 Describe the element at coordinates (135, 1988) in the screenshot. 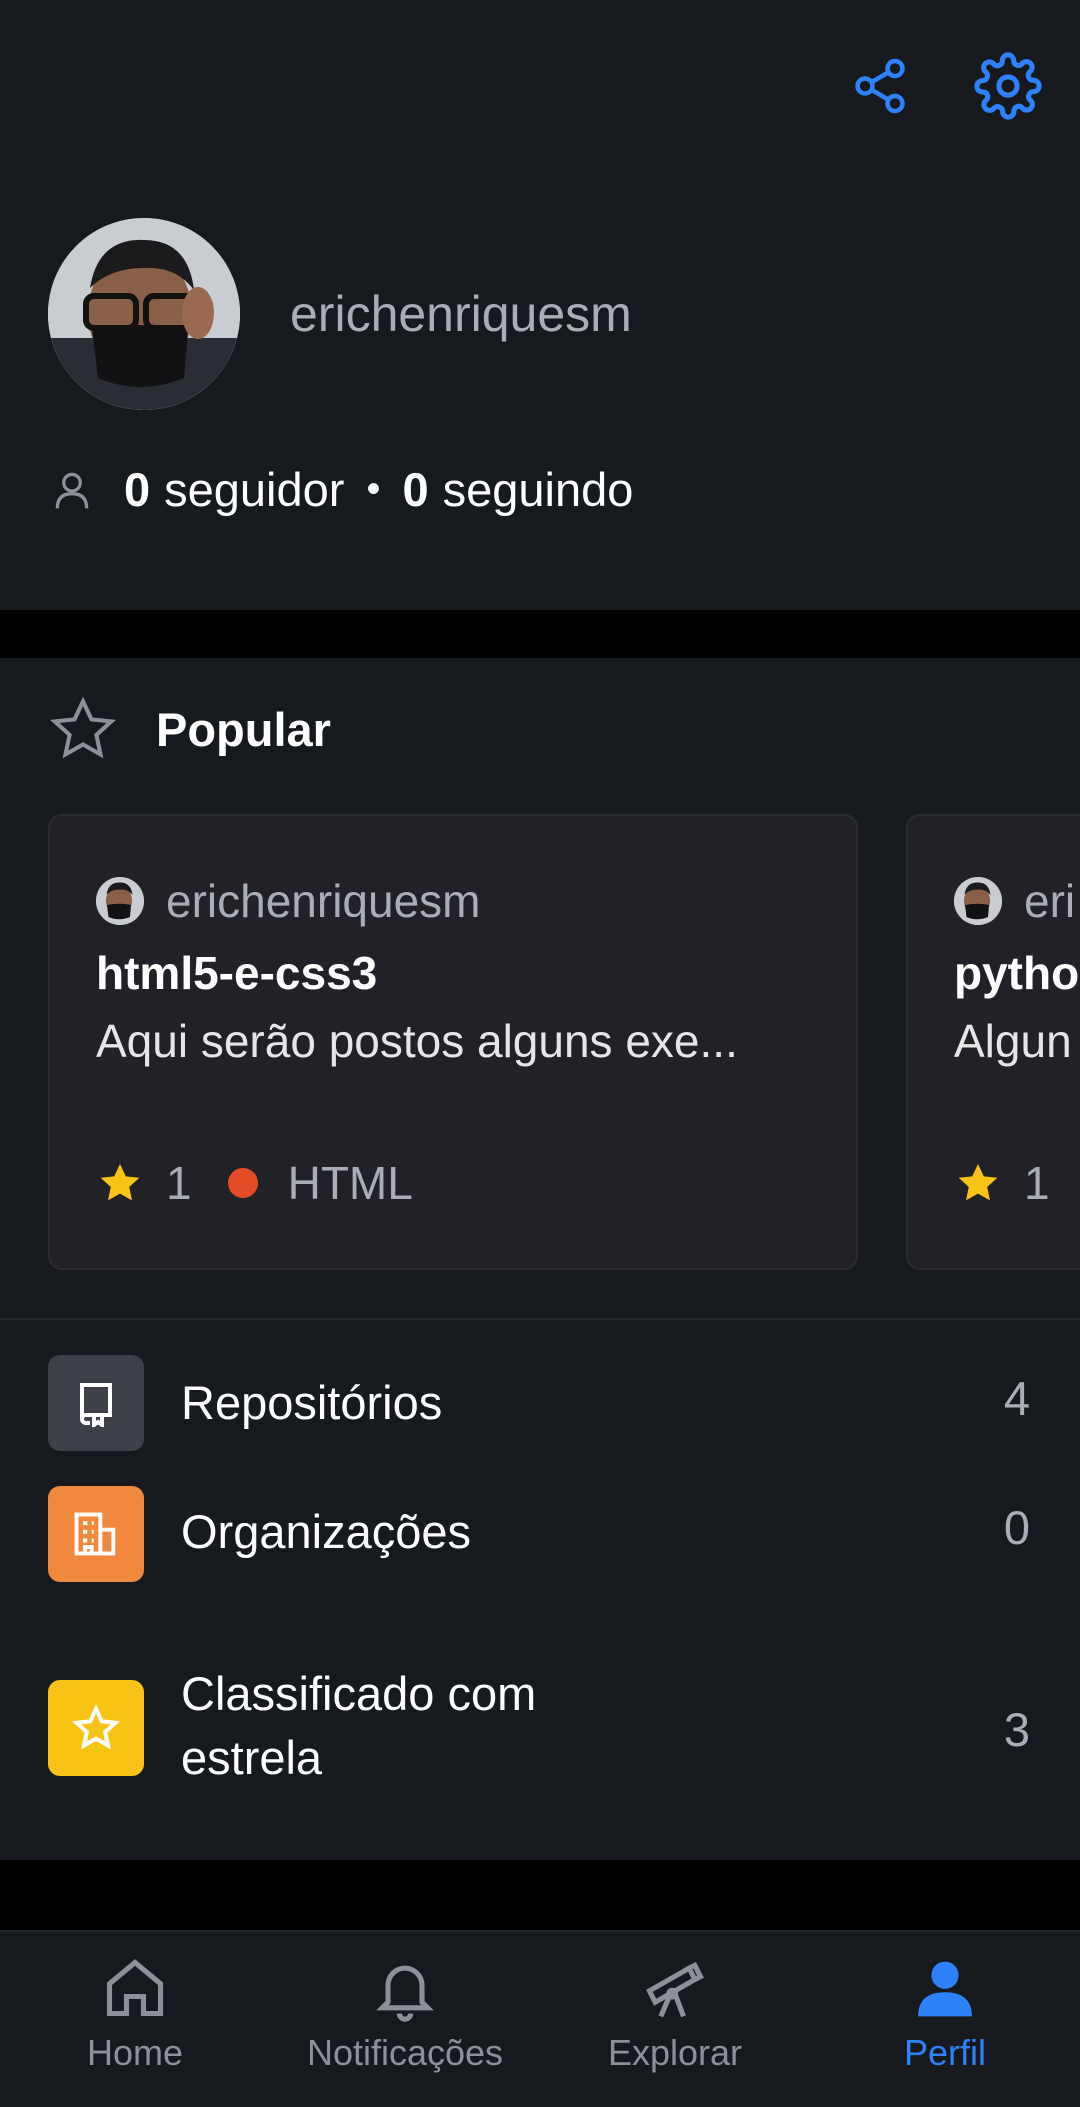

I see `home-icon` at that location.